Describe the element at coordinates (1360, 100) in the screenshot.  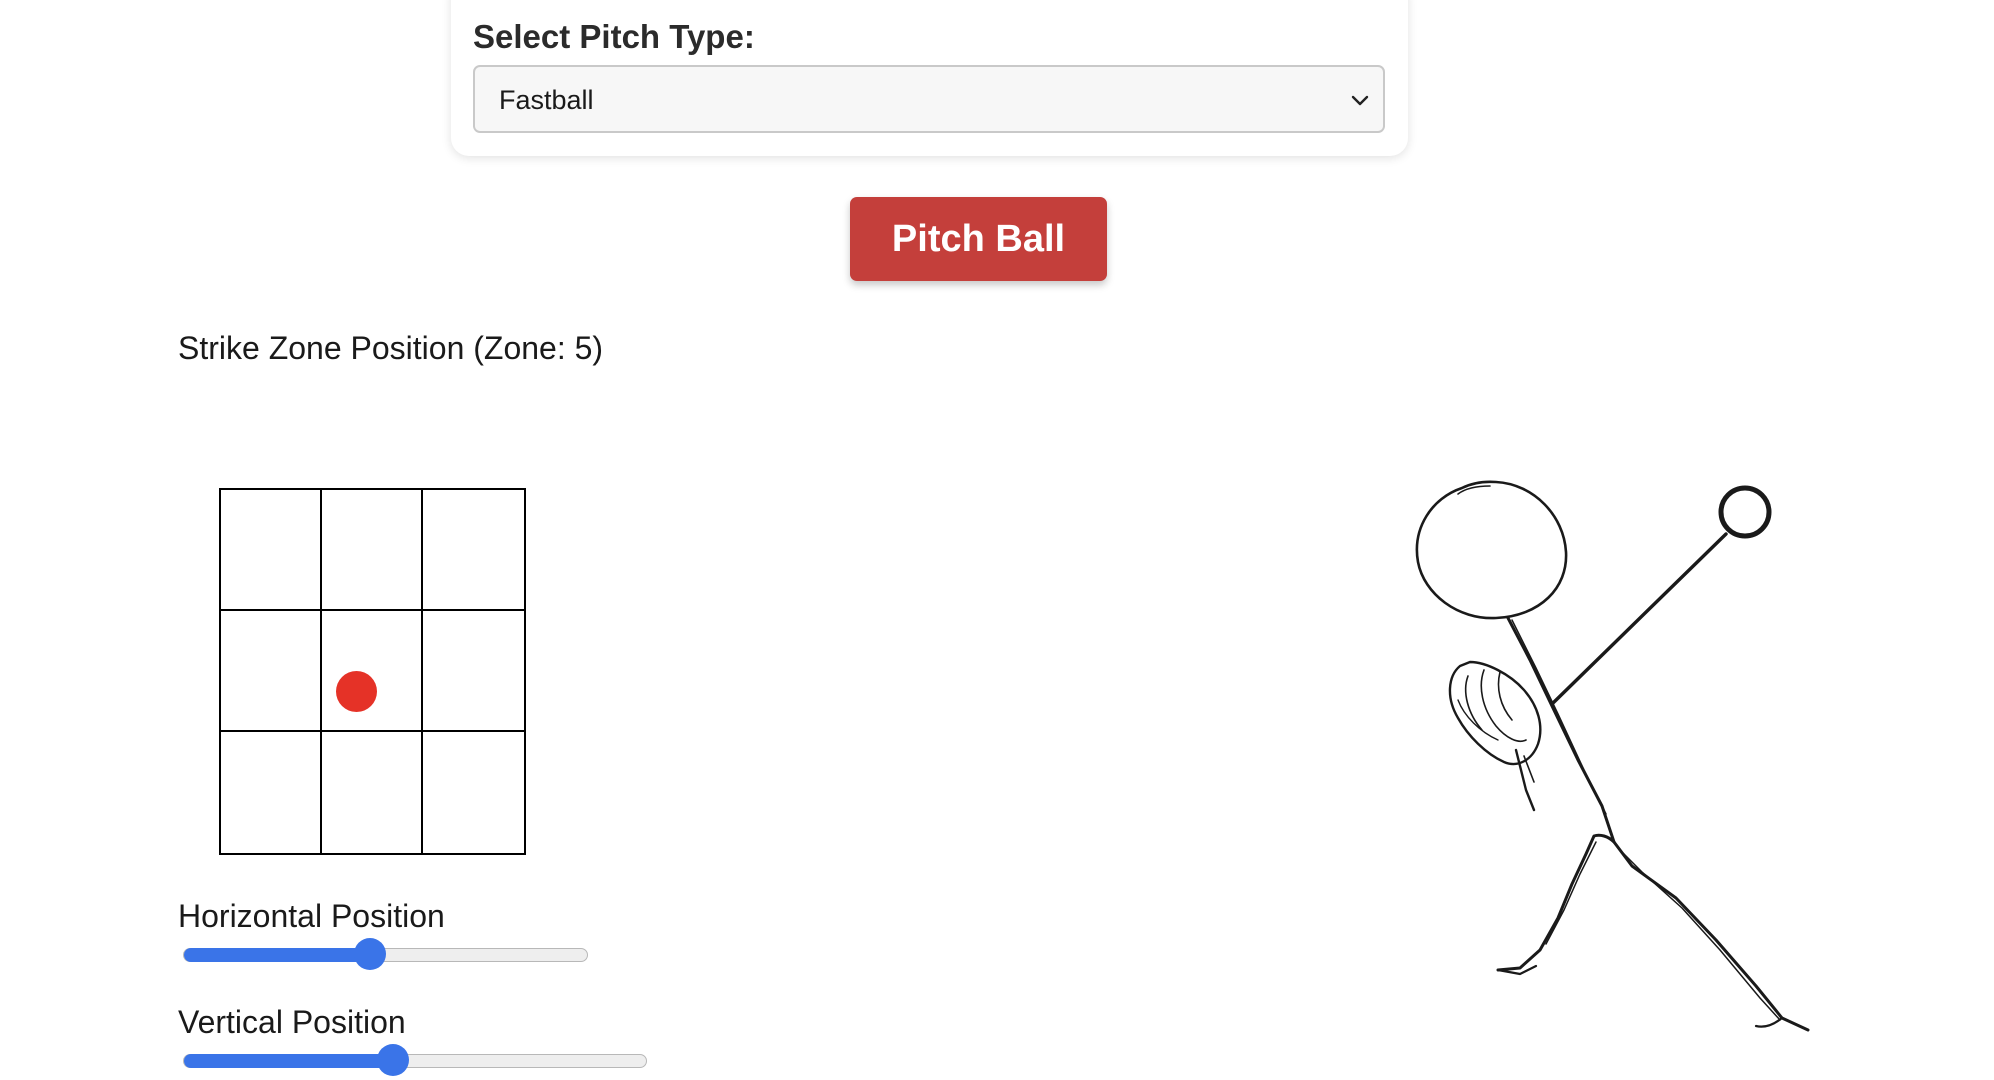
I see `chevron-down-icon` at that location.